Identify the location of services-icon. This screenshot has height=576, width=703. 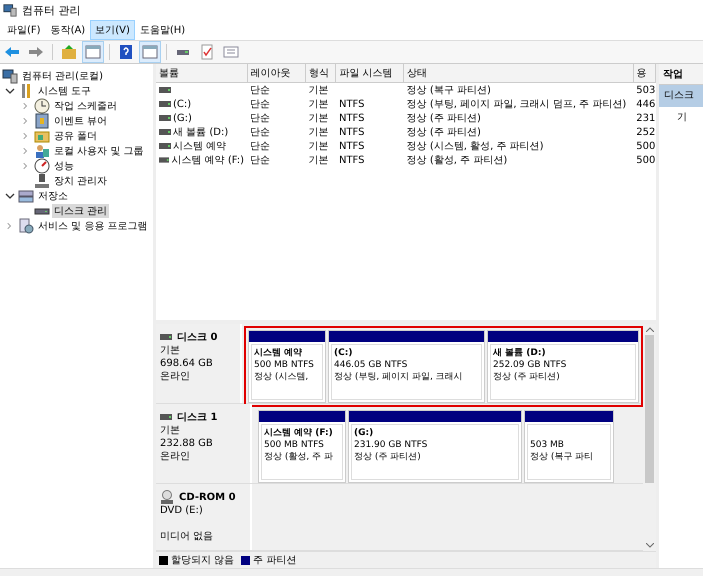
(26, 226).